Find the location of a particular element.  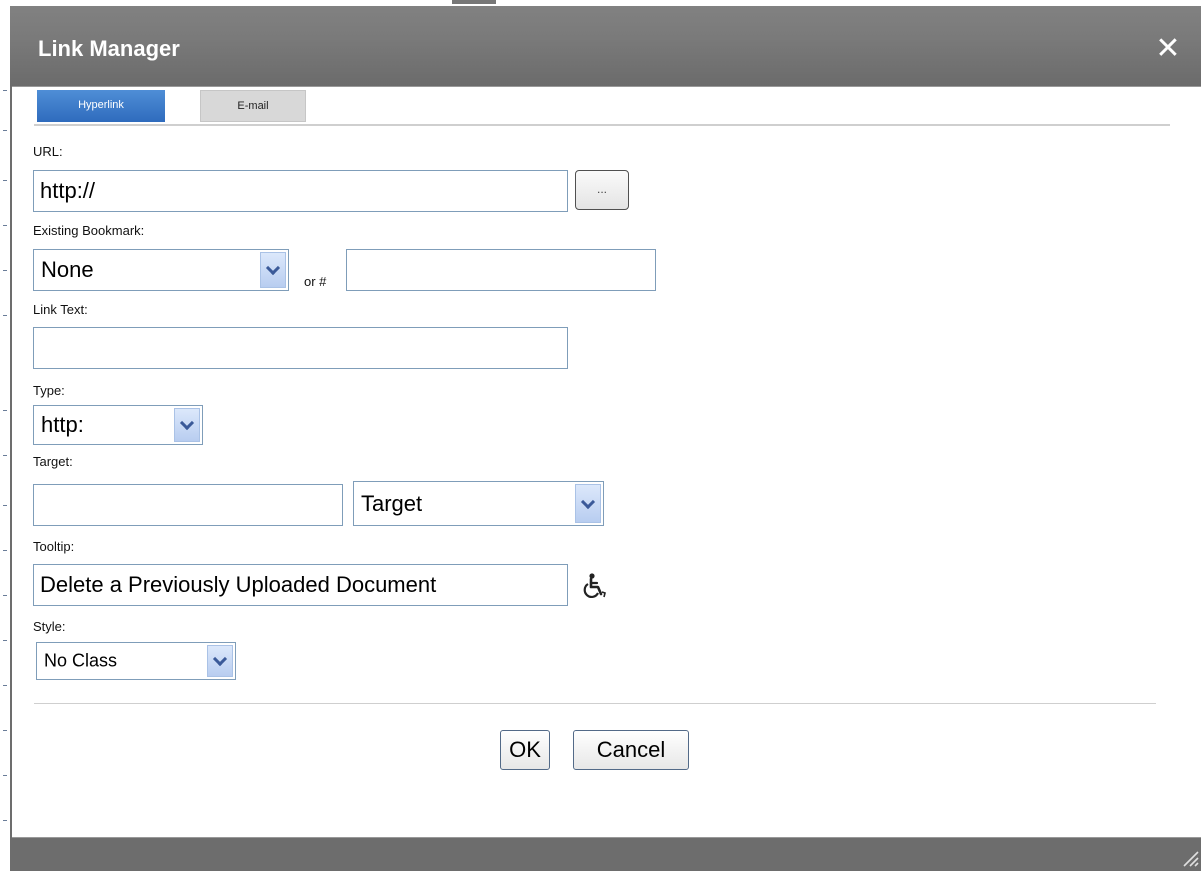

form-divider is located at coordinates (595, 703).